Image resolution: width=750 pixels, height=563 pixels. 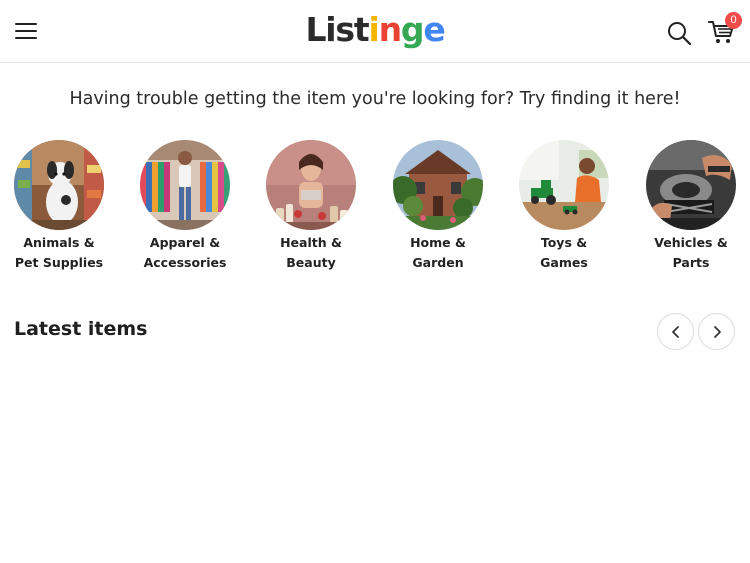 What do you see at coordinates (412, 29) in the screenshot?
I see `logo-text-g: g` at bounding box center [412, 29].